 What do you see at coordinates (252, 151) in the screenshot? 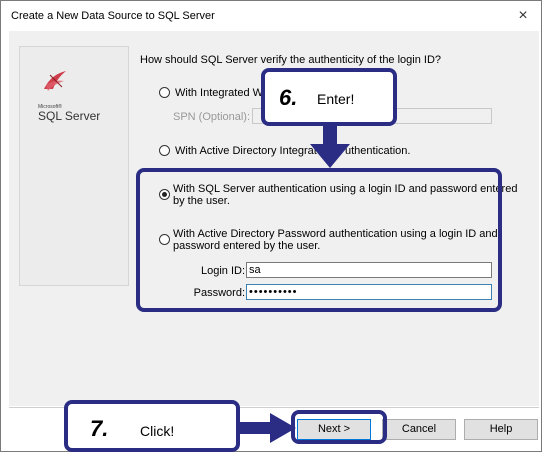
I see `ad-integrated-label: With Active Directory Integrated` at bounding box center [252, 151].